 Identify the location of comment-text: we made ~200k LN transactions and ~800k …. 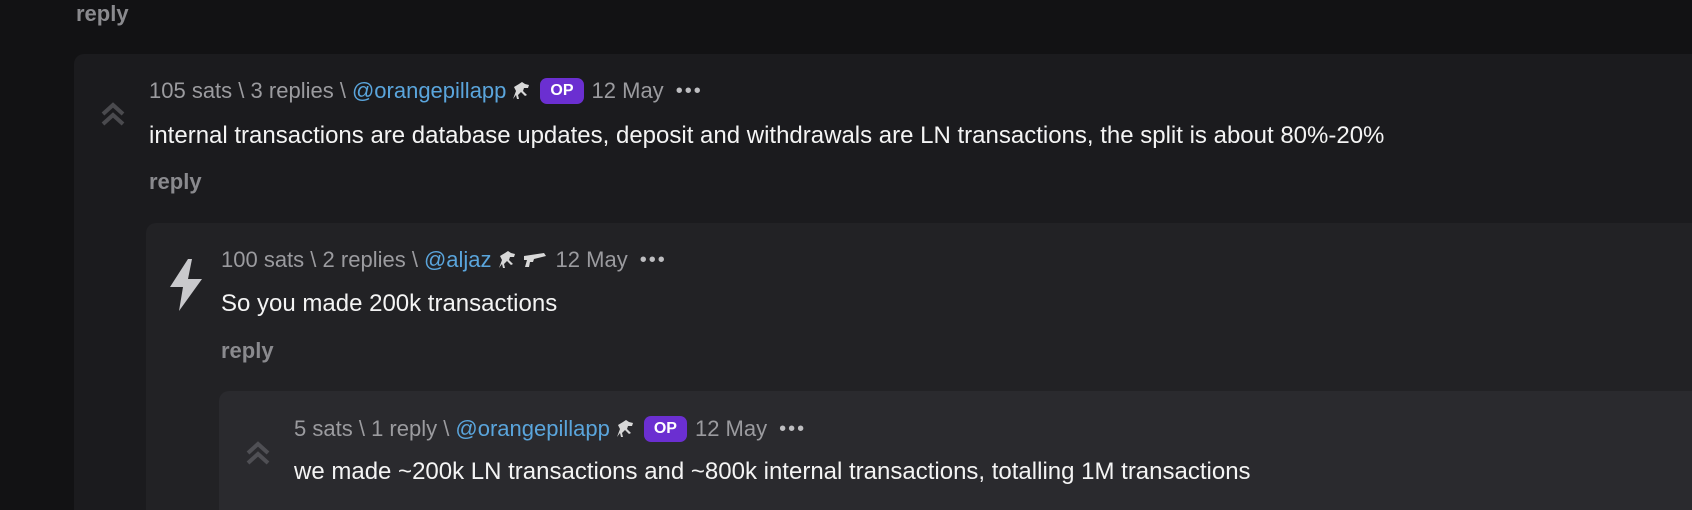
(772, 471).